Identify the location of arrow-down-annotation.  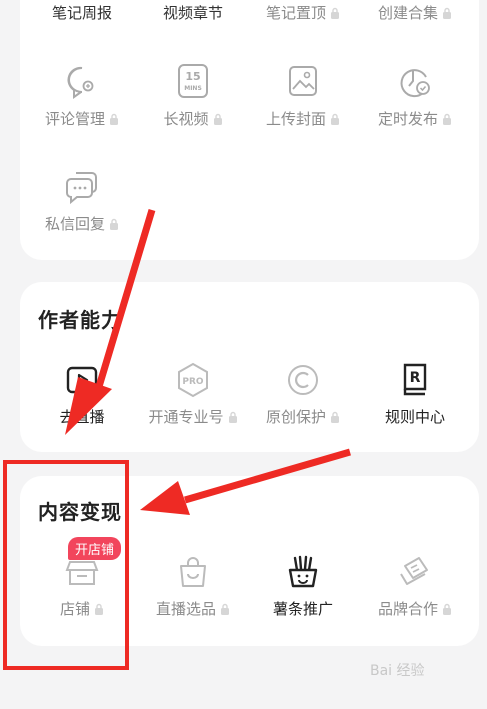
(110, 321).